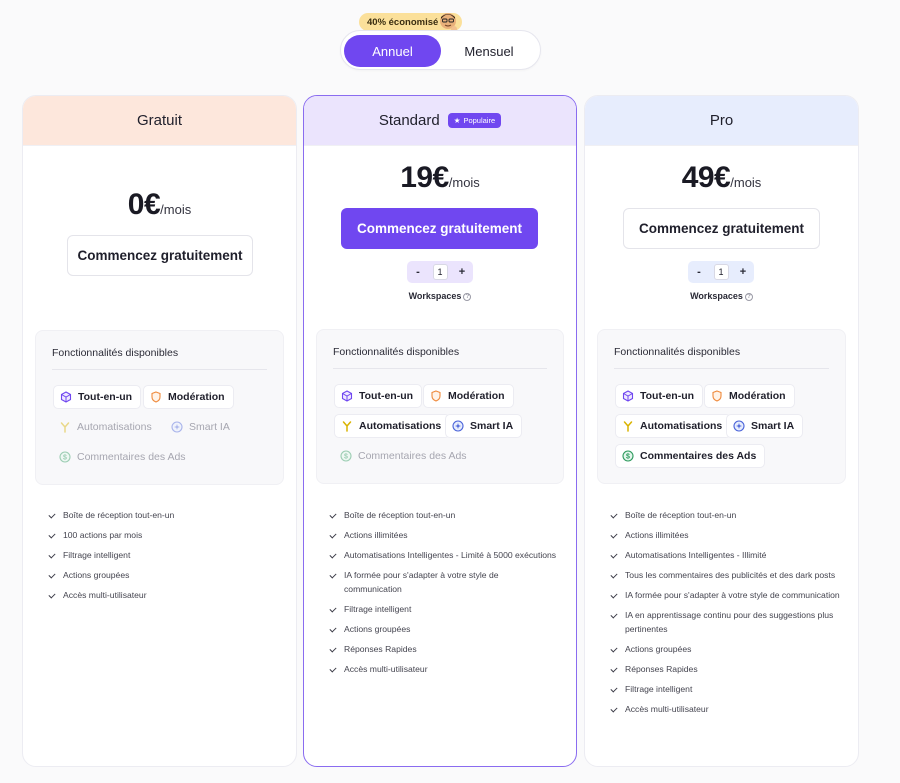 Image resolution: width=900 pixels, height=783 pixels. I want to click on plan-header-pro: Pro, so click(721, 121).